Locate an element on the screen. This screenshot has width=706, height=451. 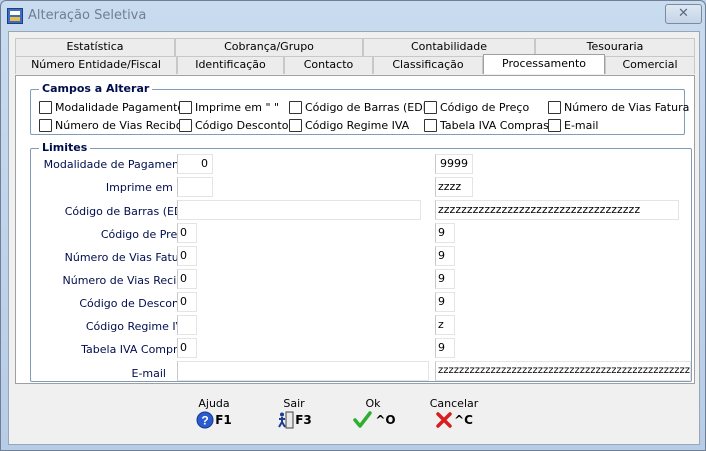
limite-label: Tabela IVA Compras is located at coordinates (135, 349).